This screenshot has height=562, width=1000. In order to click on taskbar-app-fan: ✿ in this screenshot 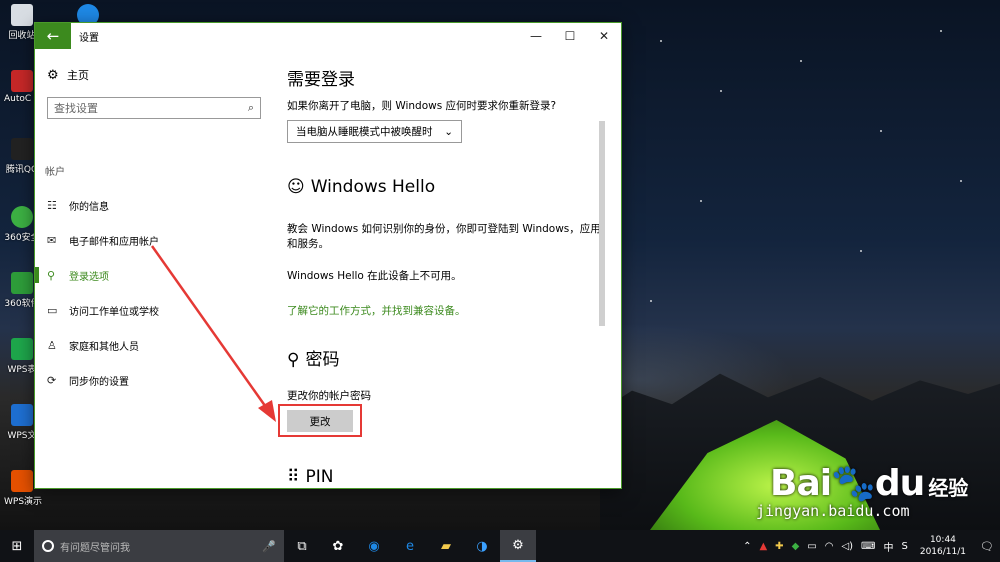, I will do `click(338, 546)`.